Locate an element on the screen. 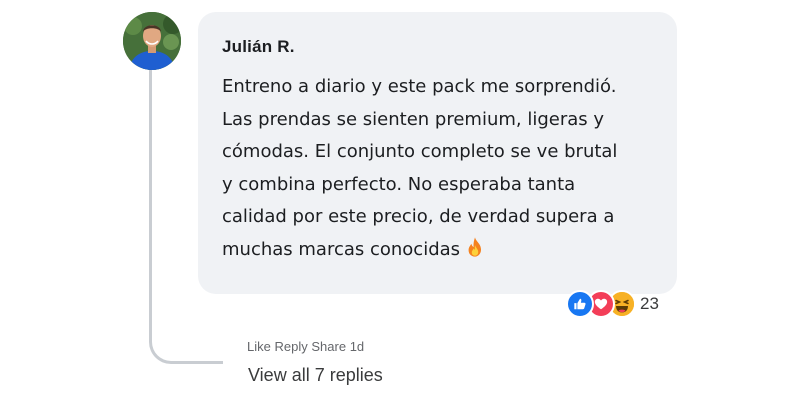 The height and width of the screenshot is (400, 800). like-reaction-icon is located at coordinates (580, 304).